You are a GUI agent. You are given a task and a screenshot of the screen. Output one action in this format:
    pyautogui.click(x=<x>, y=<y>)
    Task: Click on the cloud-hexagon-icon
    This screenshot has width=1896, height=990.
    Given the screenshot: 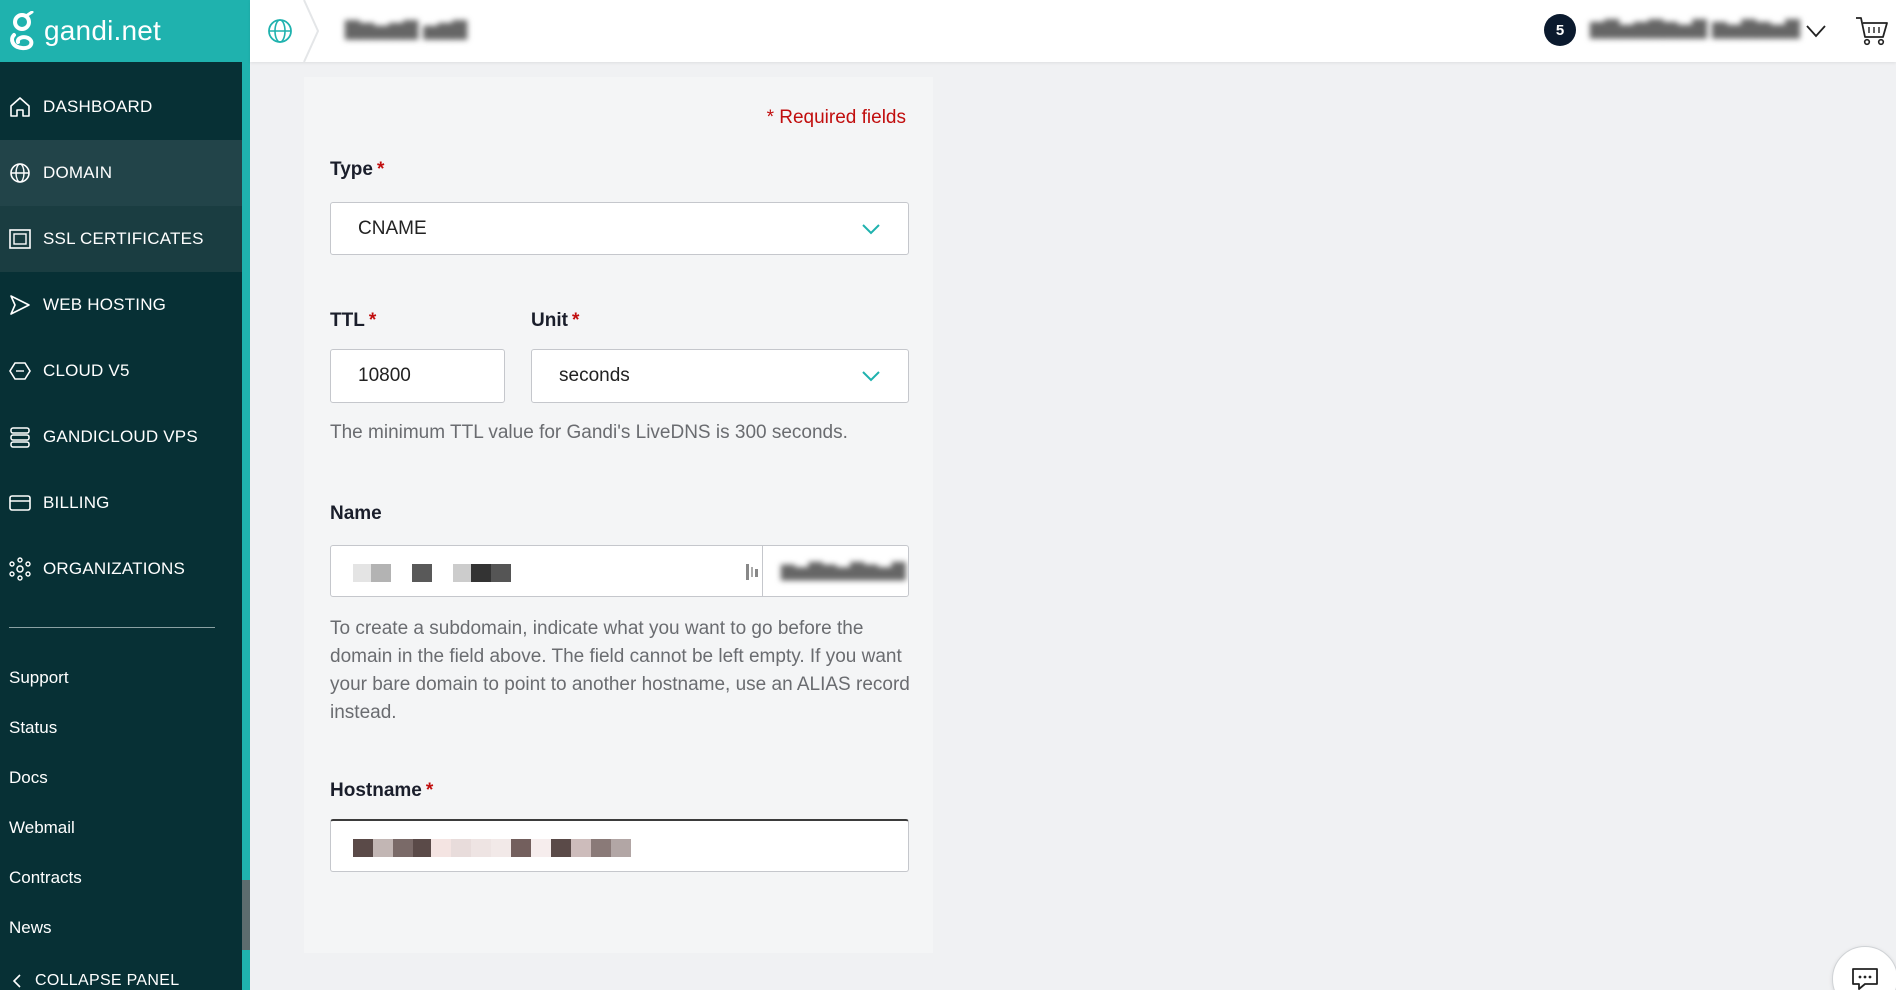 What is the action you would take?
    pyautogui.click(x=20, y=371)
    